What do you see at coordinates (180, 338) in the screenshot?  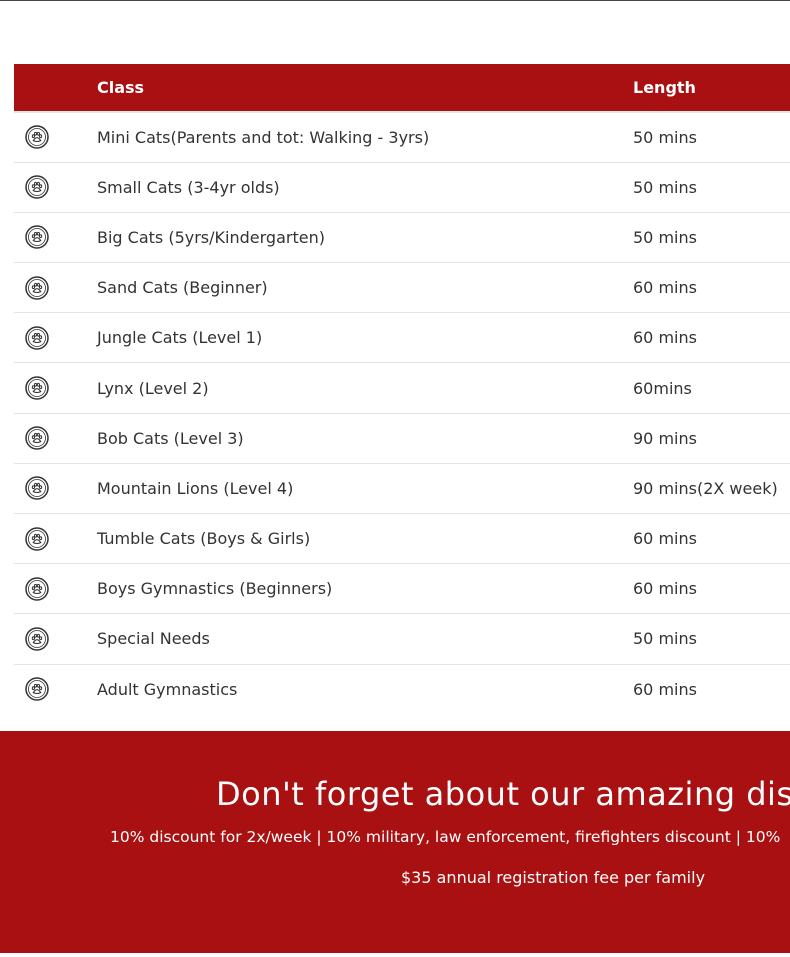 I see `class-name-cell: Jungle Cats (Level 1)` at bounding box center [180, 338].